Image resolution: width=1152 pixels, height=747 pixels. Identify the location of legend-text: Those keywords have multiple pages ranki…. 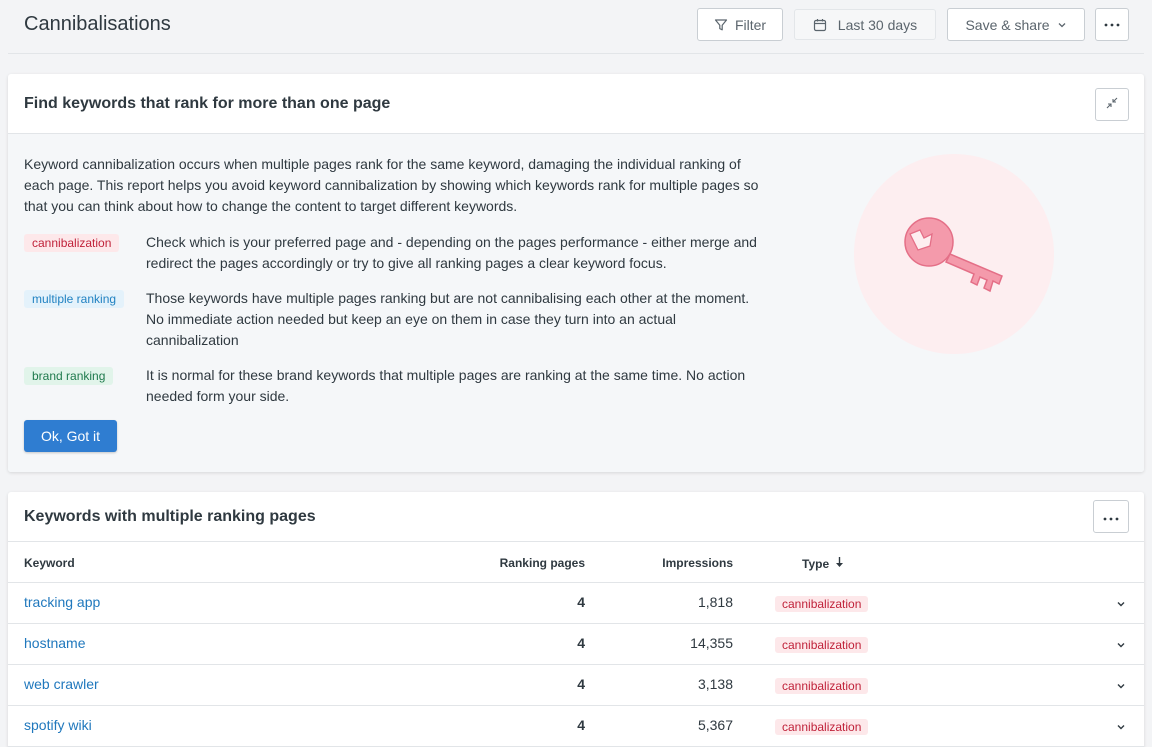
(448, 319).